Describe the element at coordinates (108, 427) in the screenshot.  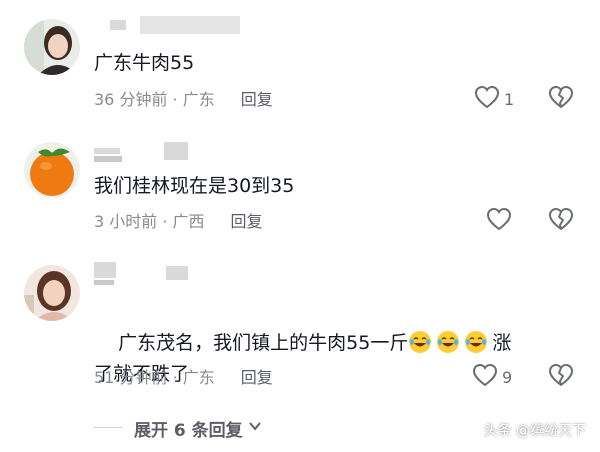
I see `divider` at that location.